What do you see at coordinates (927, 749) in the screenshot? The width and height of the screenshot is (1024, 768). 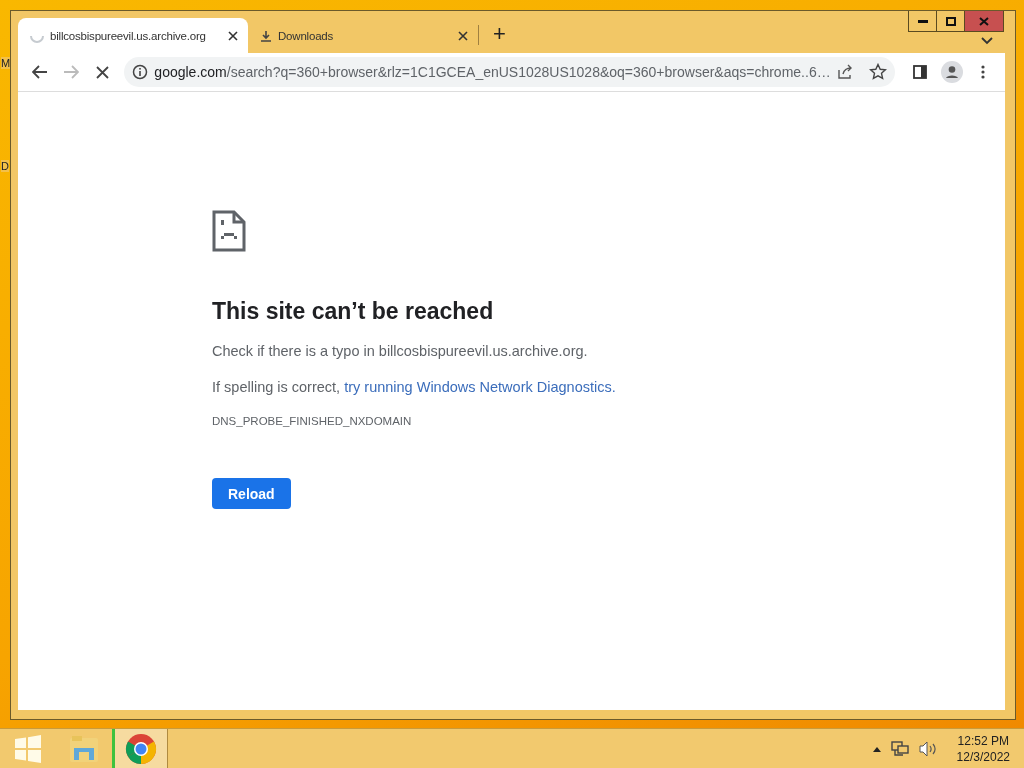 I see `speaker-icon` at bounding box center [927, 749].